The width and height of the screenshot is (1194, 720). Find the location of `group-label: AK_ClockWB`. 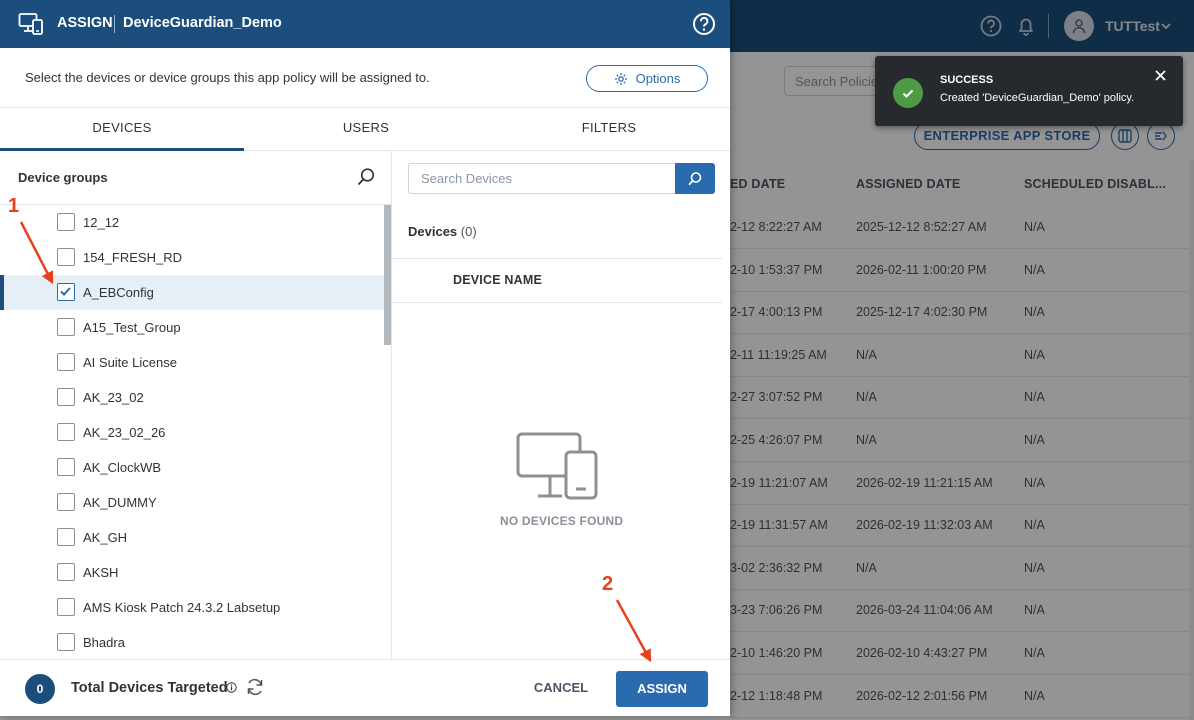

group-label: AK_ClockWB is located at coordinates (122, 467).